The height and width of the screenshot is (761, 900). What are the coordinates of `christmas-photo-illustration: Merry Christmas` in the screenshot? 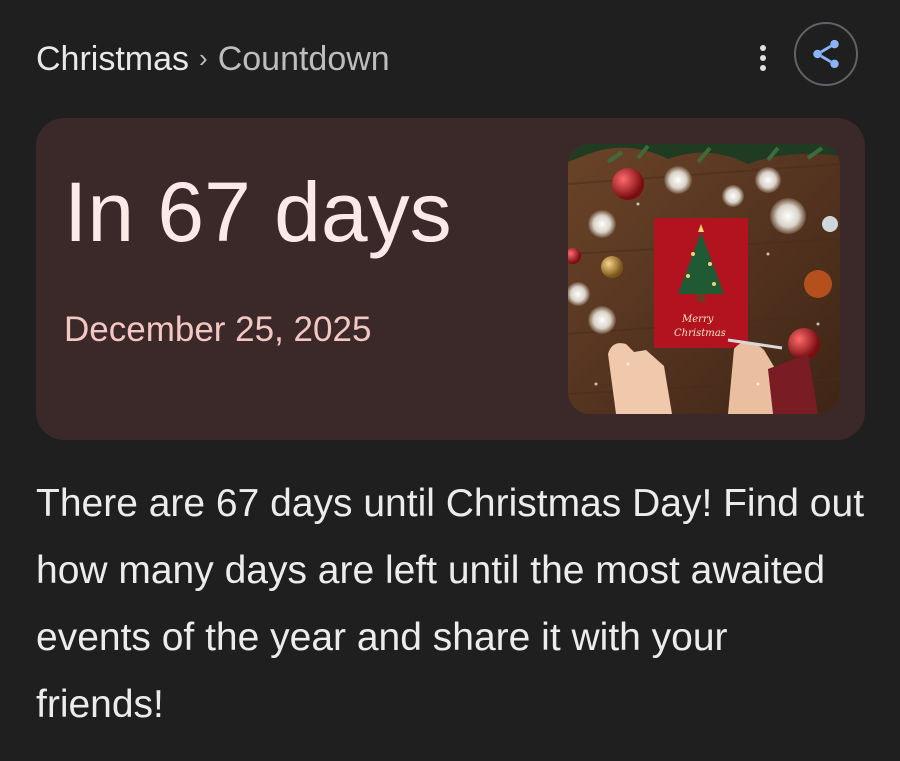 It's located at (704, 279).